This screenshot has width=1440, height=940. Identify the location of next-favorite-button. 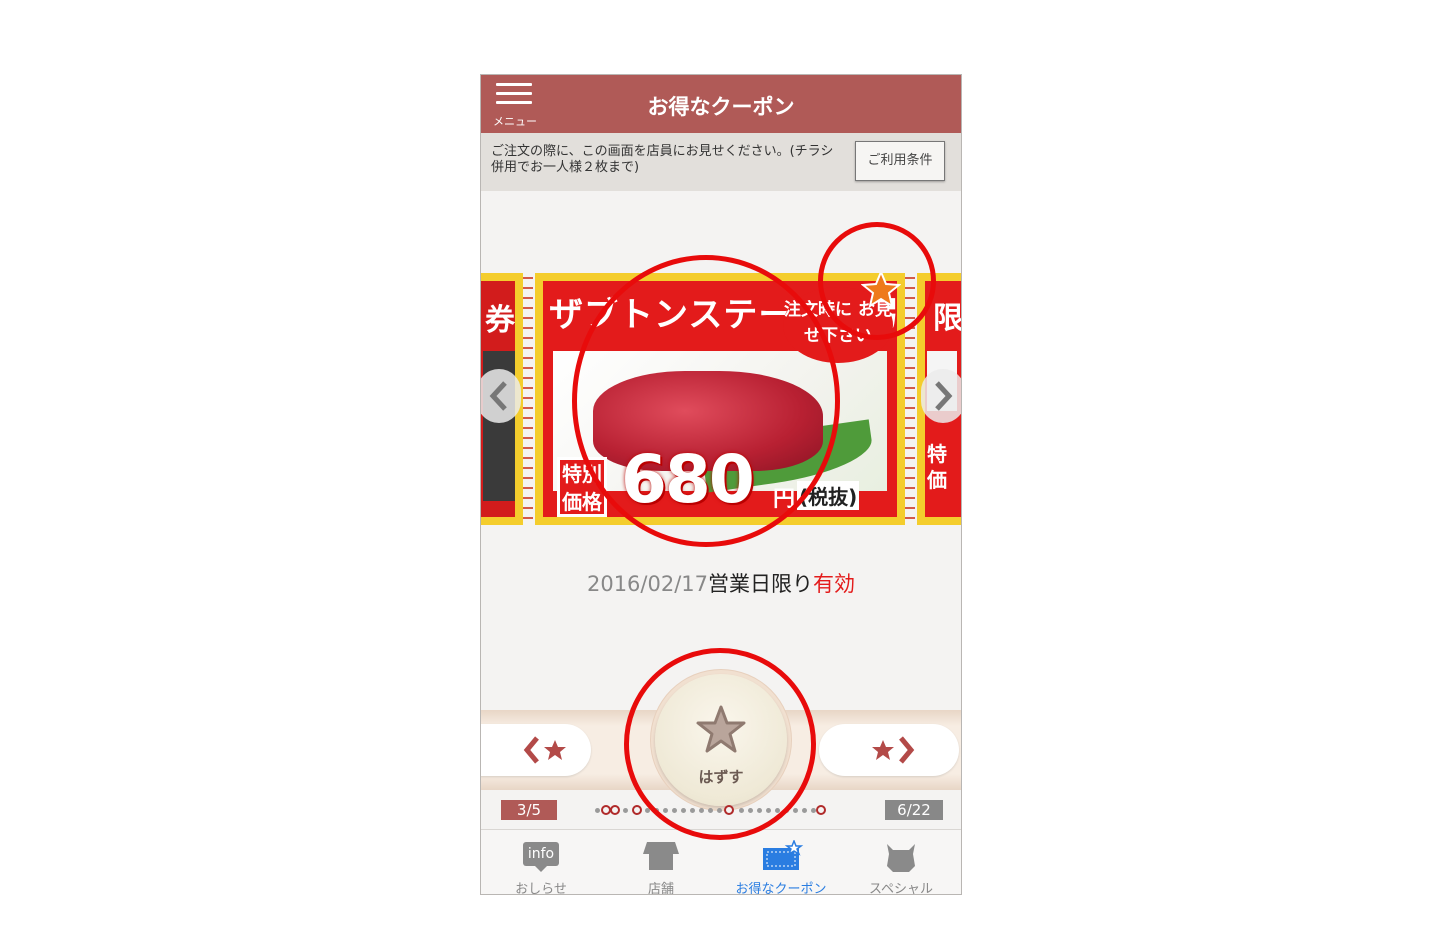
(889, 750).